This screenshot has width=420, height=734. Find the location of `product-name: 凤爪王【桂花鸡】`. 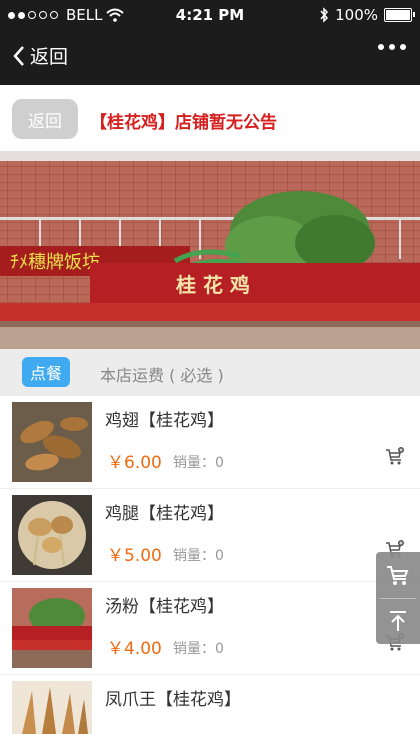

product-name: 凤爪王【桂花鸡】 is located at coordinates (173, 700).